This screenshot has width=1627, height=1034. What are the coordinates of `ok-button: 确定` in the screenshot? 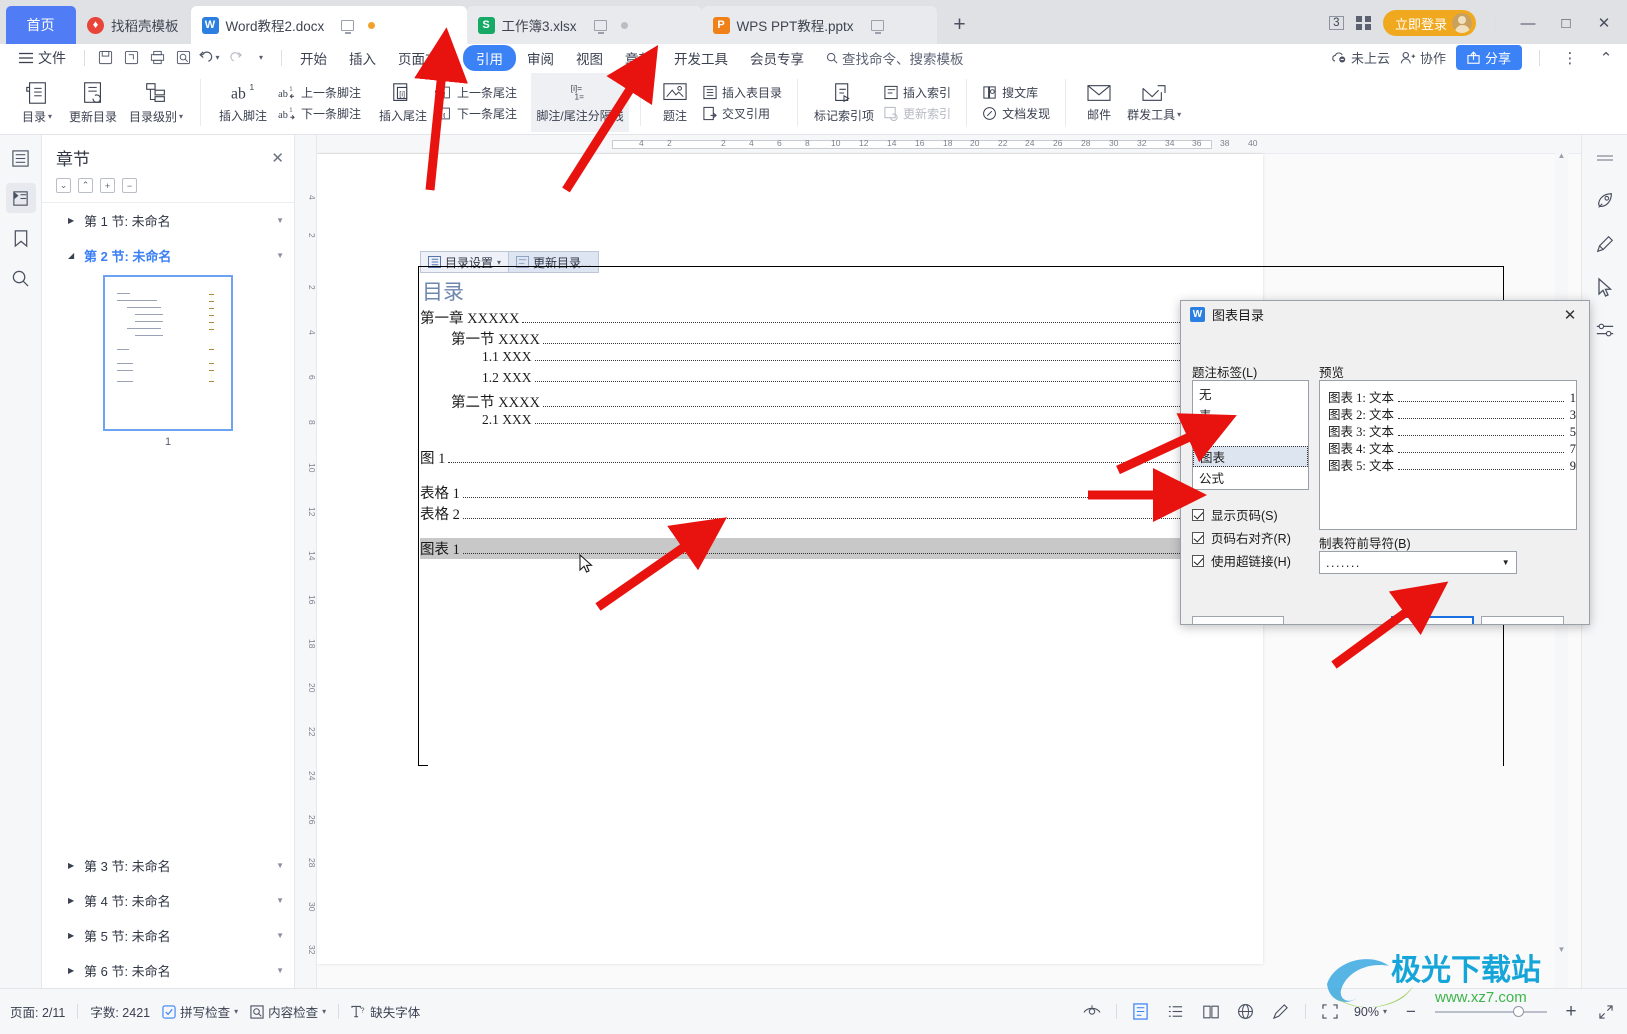 It's located at (1432, 620).